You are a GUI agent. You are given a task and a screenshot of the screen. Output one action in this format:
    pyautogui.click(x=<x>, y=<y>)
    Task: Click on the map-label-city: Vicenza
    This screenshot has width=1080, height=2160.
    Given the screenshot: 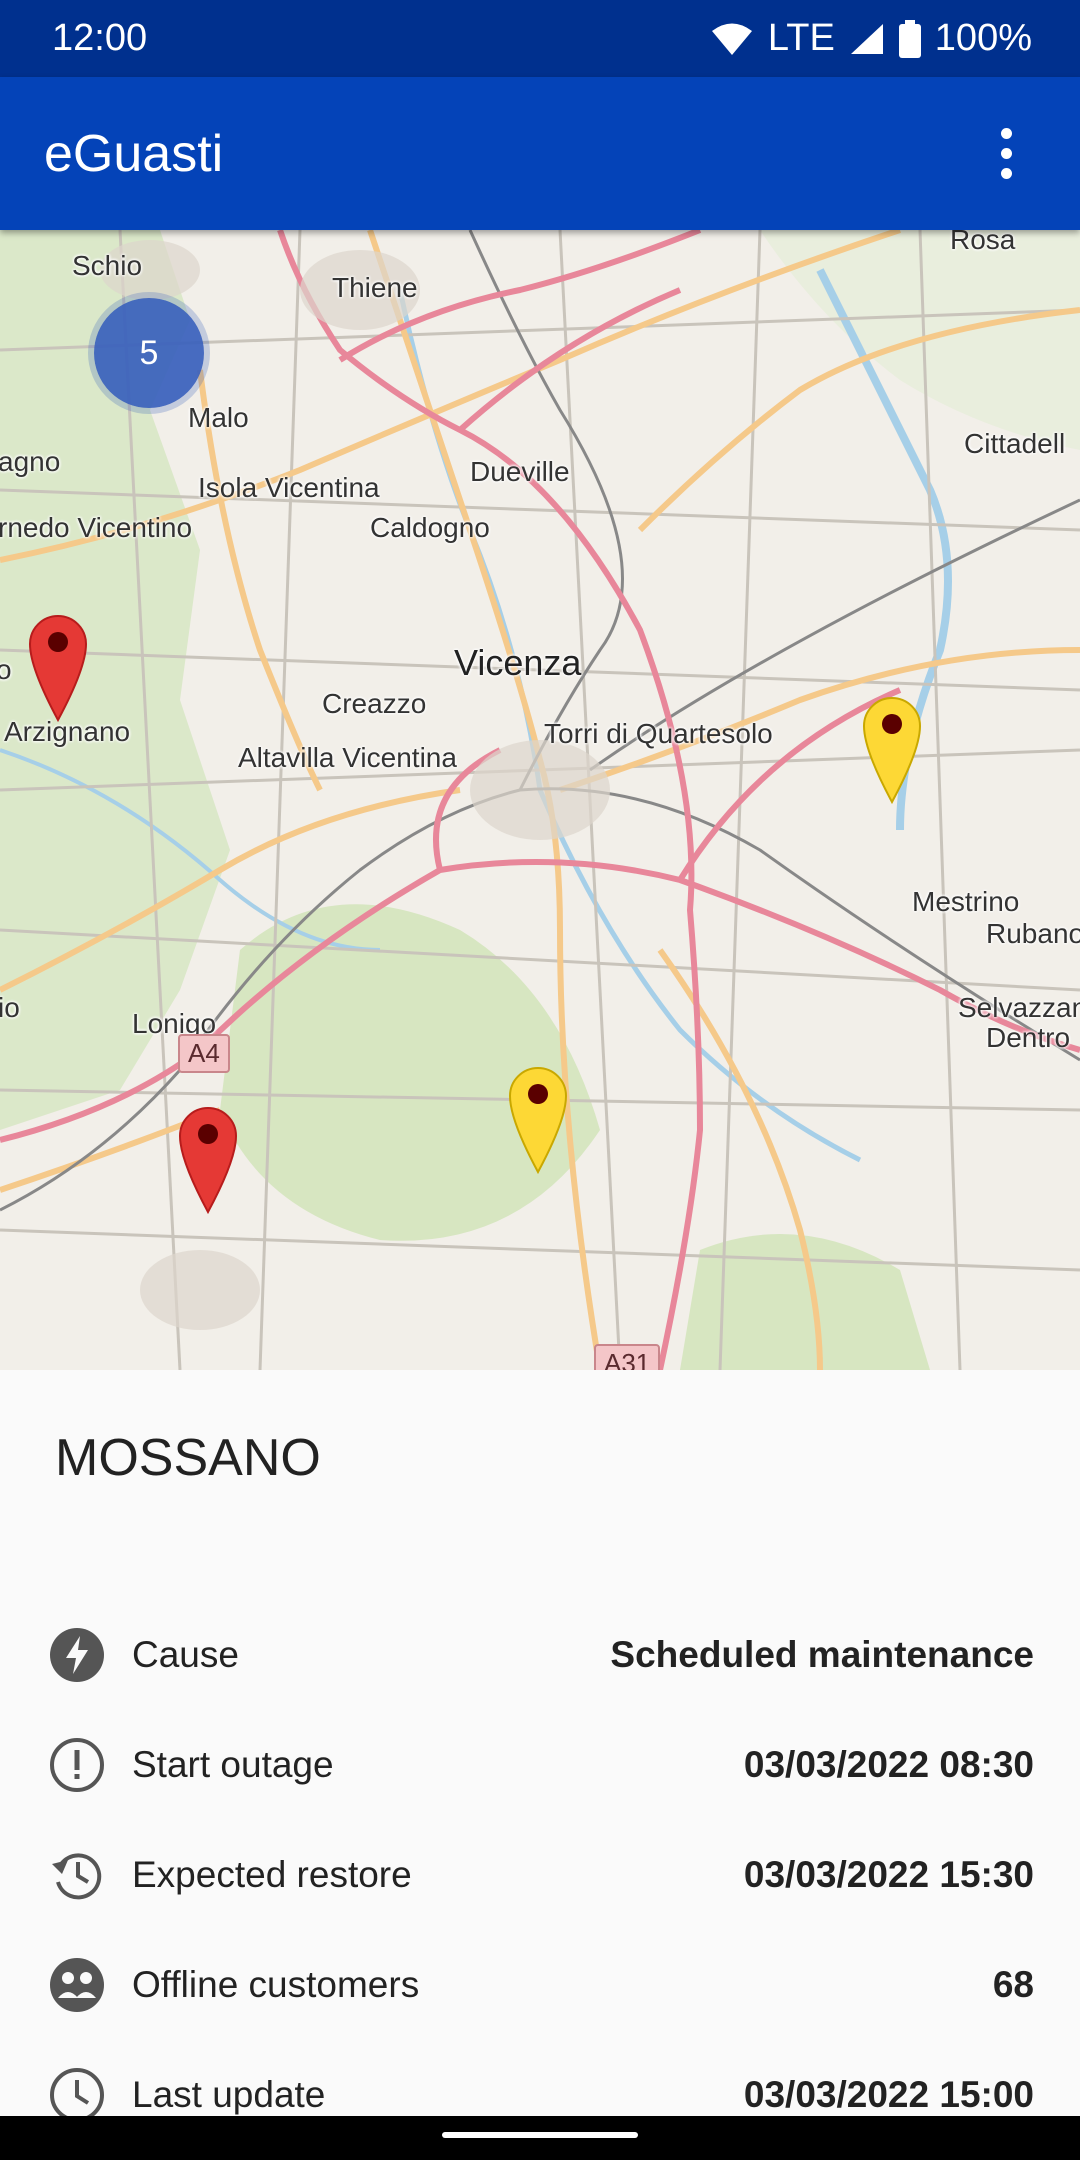 What is the action you would take?
    pyautogui.click(x=518, y=662)
    